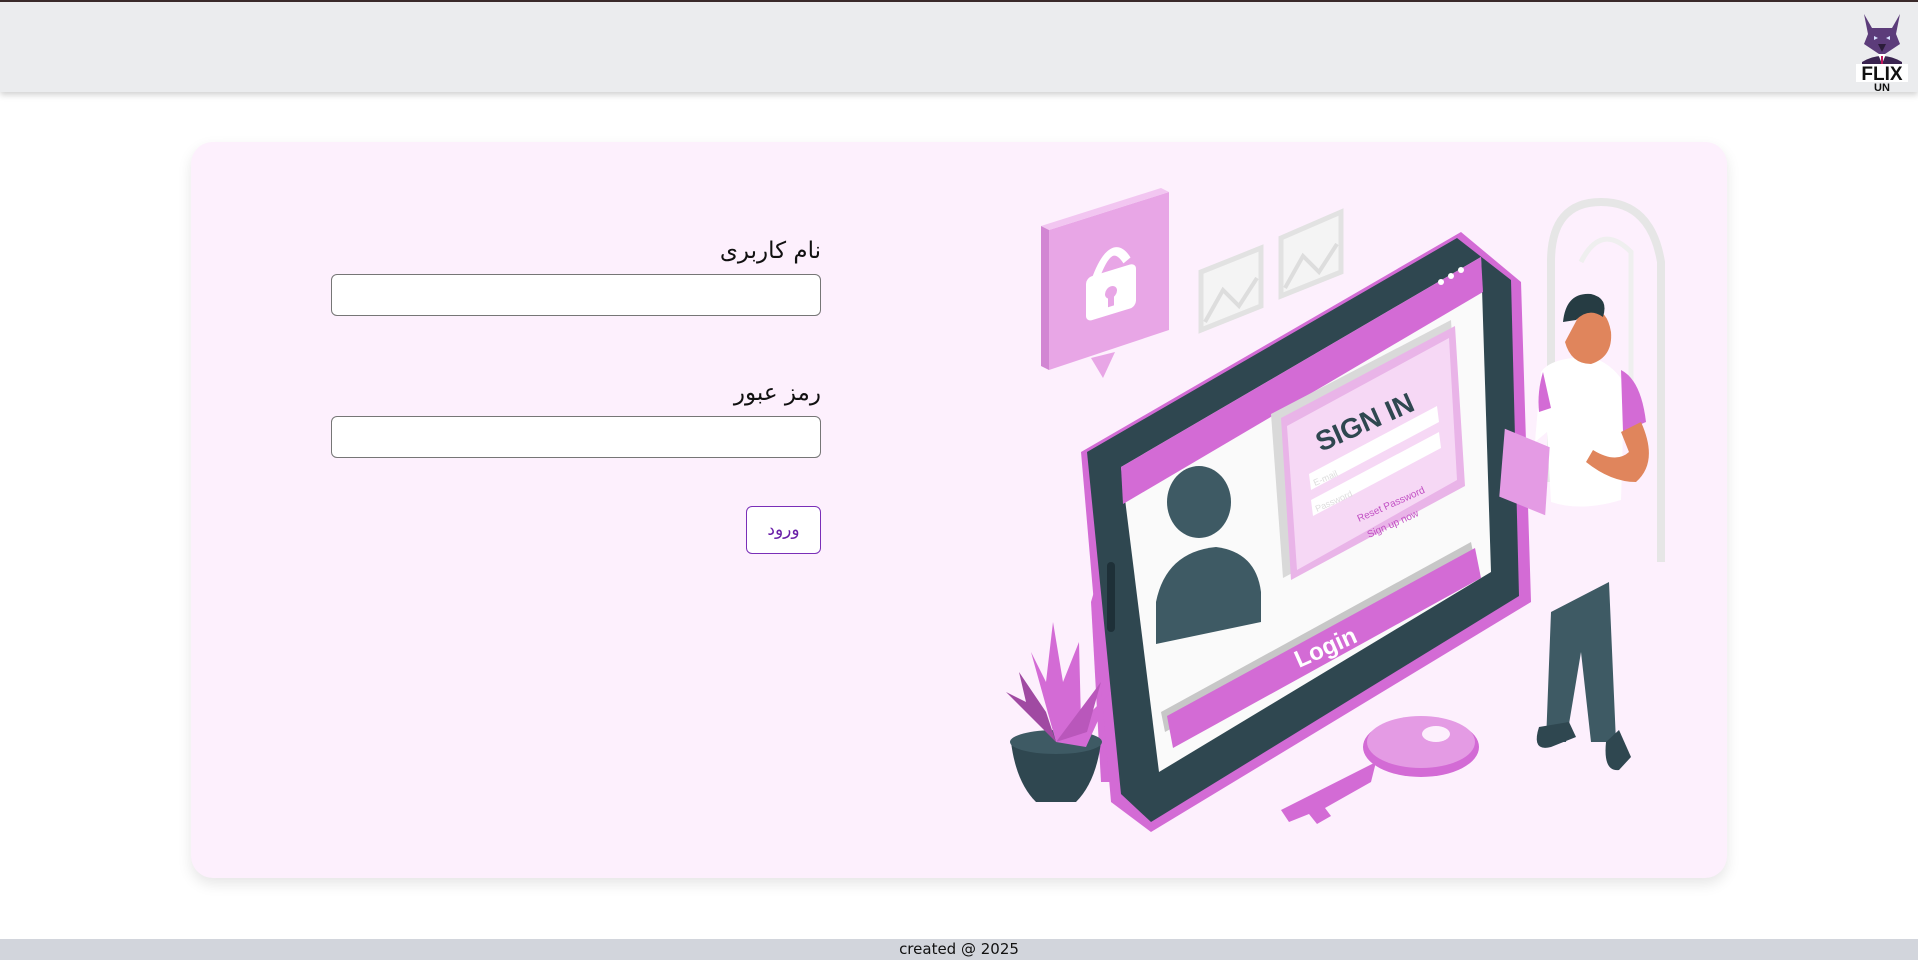 Image resolution: width=1918 pixels, height=960 pixels. I want to click on password-input, so click(576, 437).